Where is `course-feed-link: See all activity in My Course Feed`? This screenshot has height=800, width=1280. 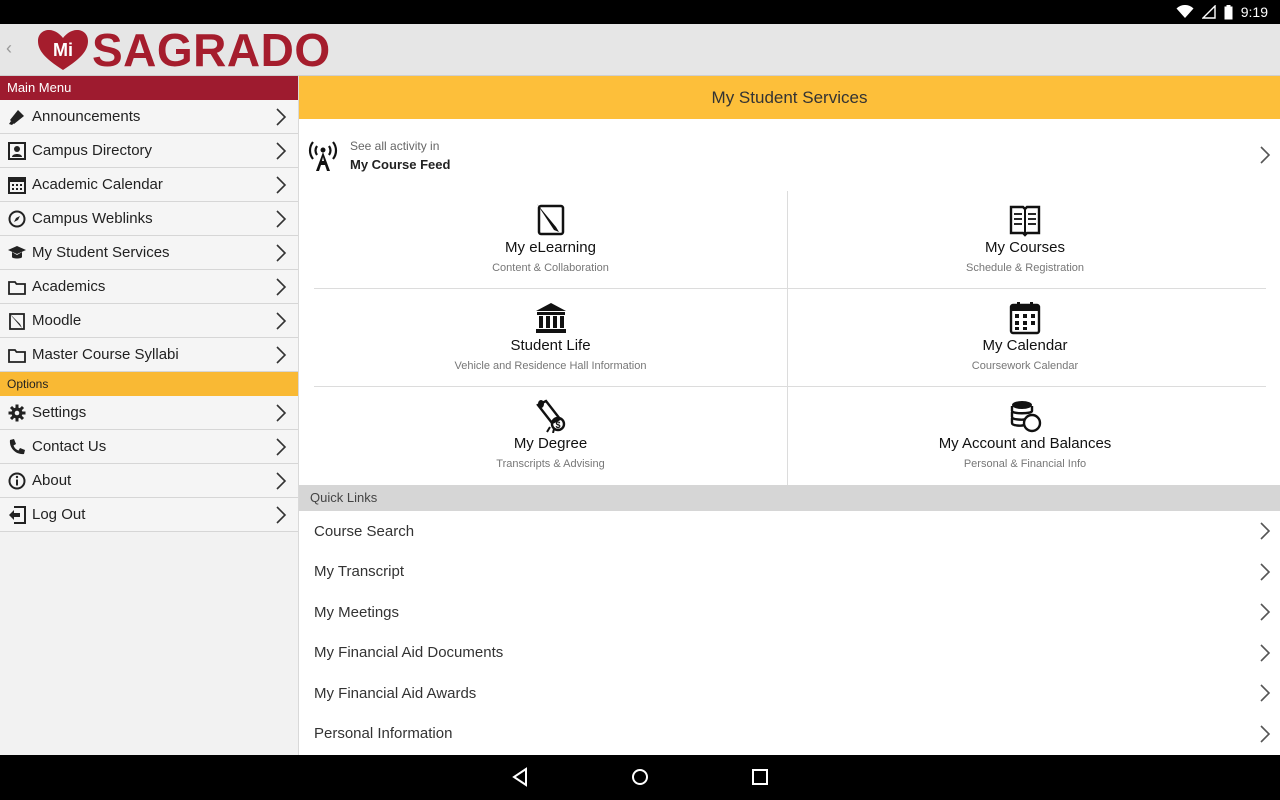 course-feed-link: See all activity in My Course Feed is located at coordinates (789, 155).